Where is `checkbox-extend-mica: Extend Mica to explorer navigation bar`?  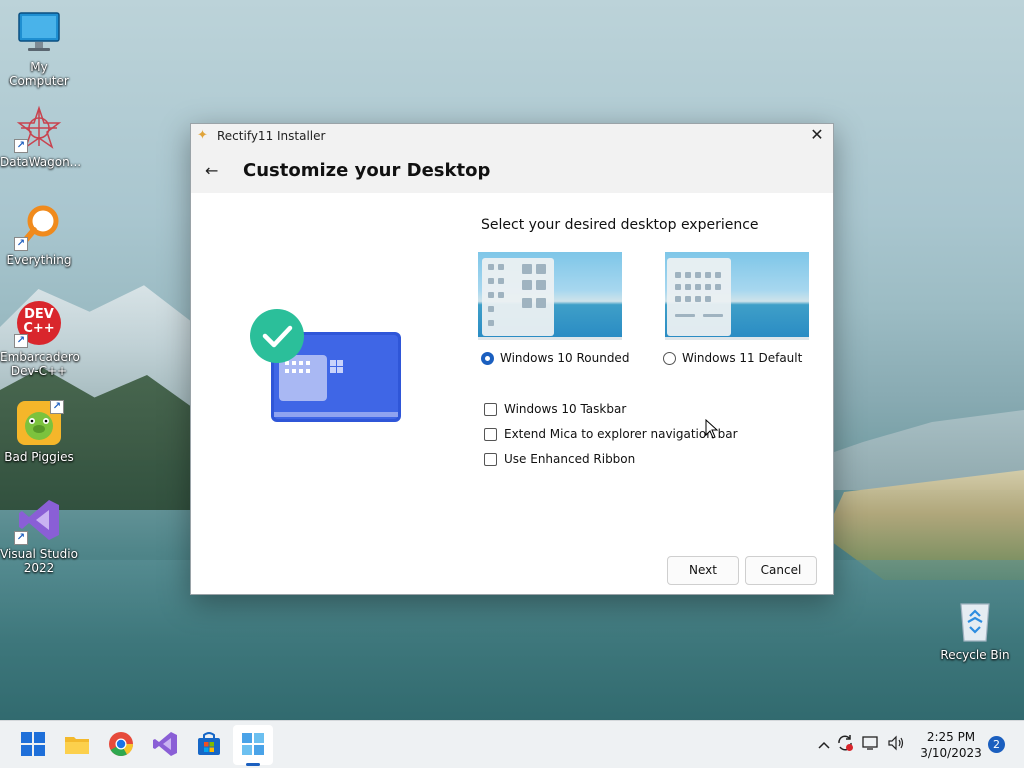
checkbox-extend-mica: Extend Mica to explorer navigation bar is located at coordinates (611, 434).